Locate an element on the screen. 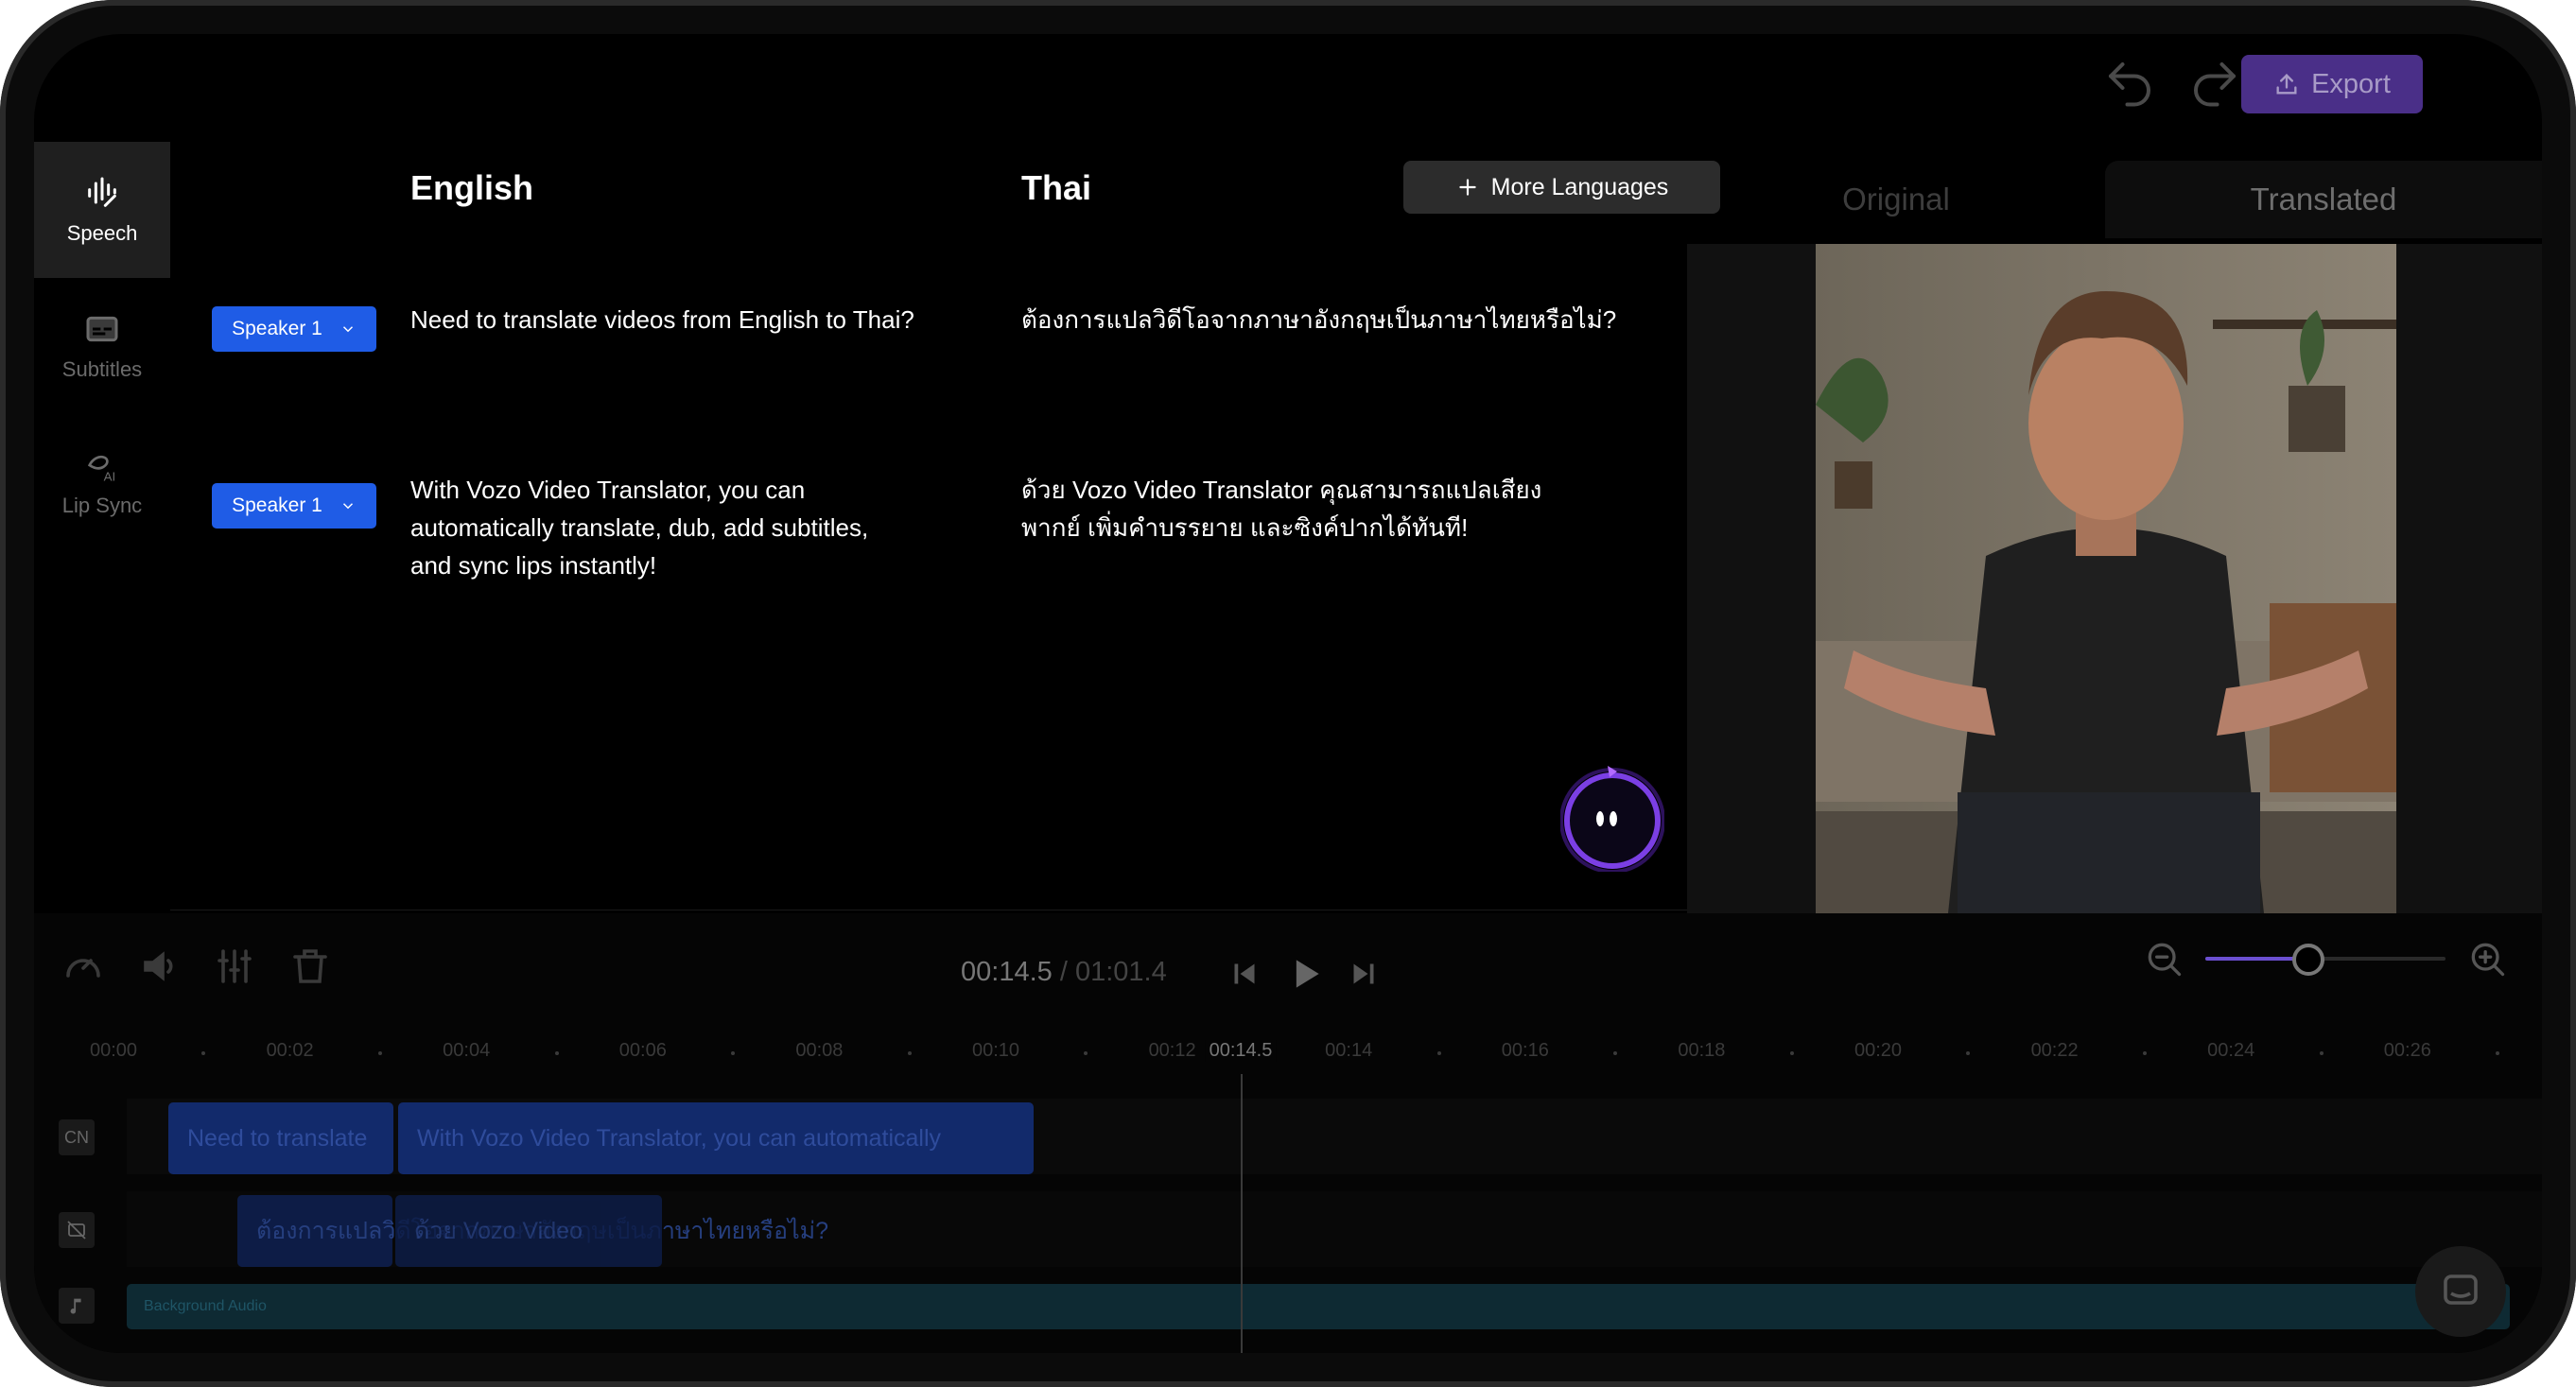  tab-original: Original is located at coordinates (1896, 199).